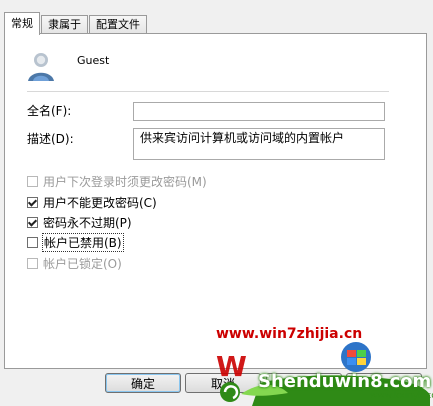 Image resolution: width=433 pixels, height=406 pixels. What do you see at coordinates (83, 242) in the screenshot?
I see `option-label: 帐户已禁用(B)` at bounding box center [83, 242].